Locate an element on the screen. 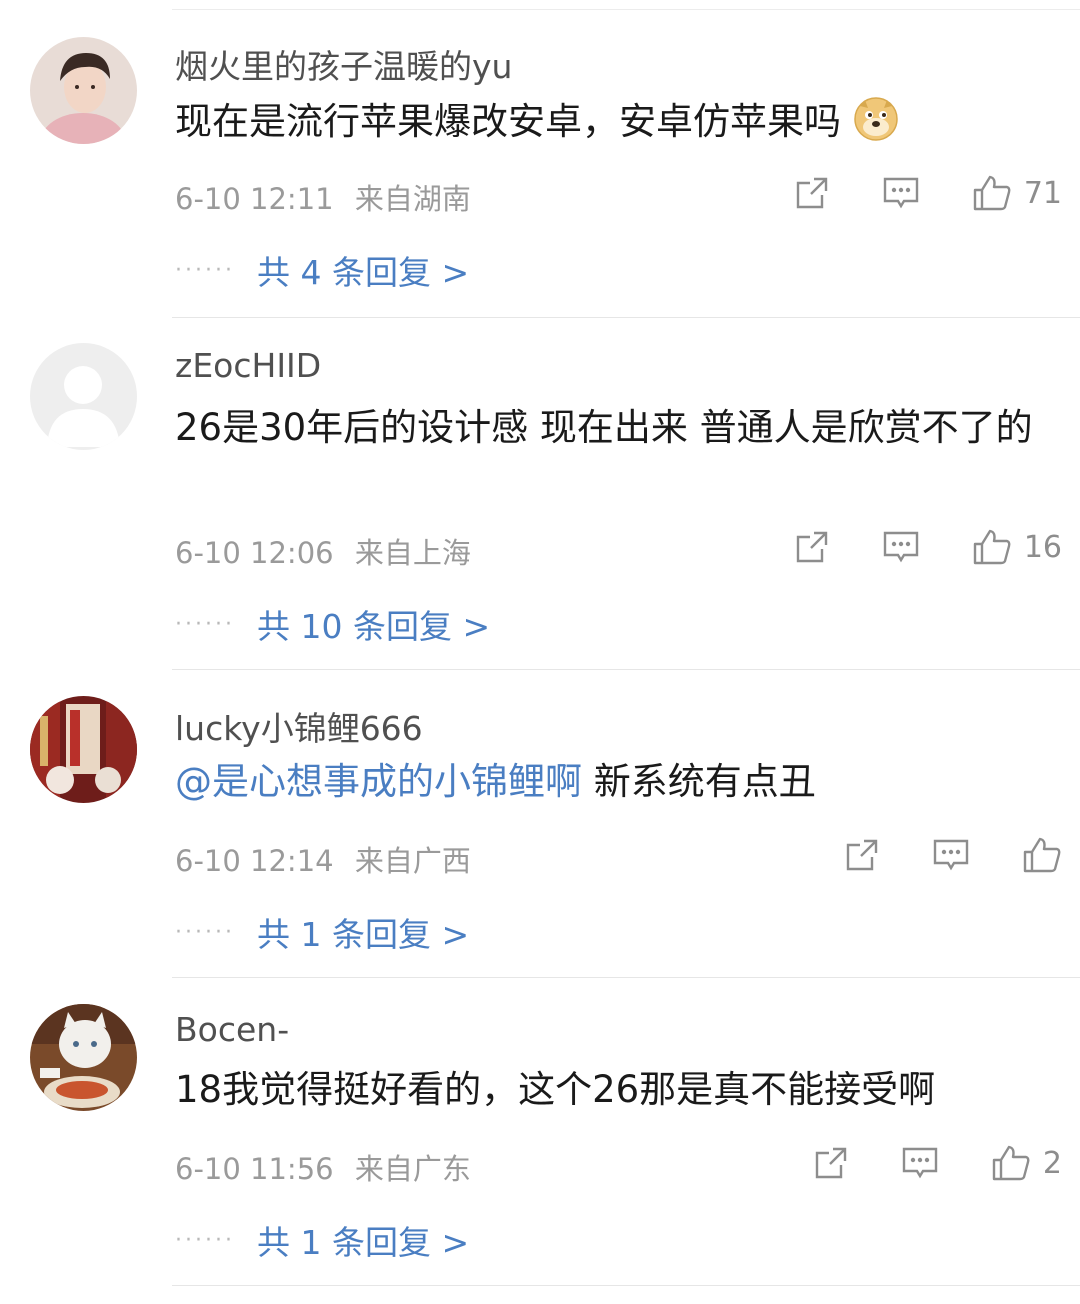 Image resolution: width=1080 pixels, height=1304 pixels. replies-row: ······ 共 10 条回复 > is located at coordinates (332, 624).